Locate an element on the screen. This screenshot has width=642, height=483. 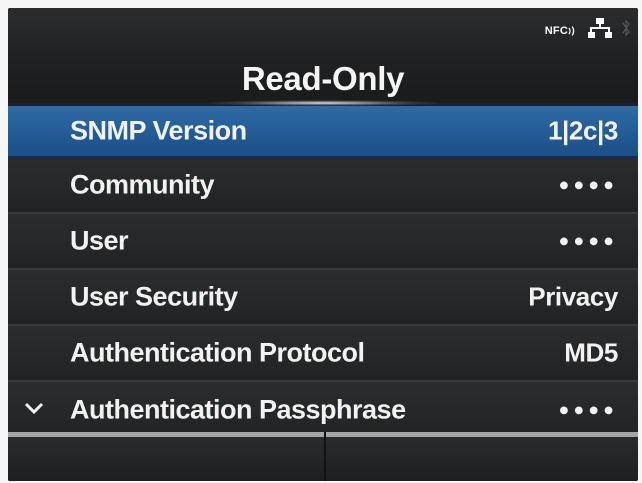
menu-item-authentication-protocol: Authentication Protocol MD5 is located at coordinates (323, 354).